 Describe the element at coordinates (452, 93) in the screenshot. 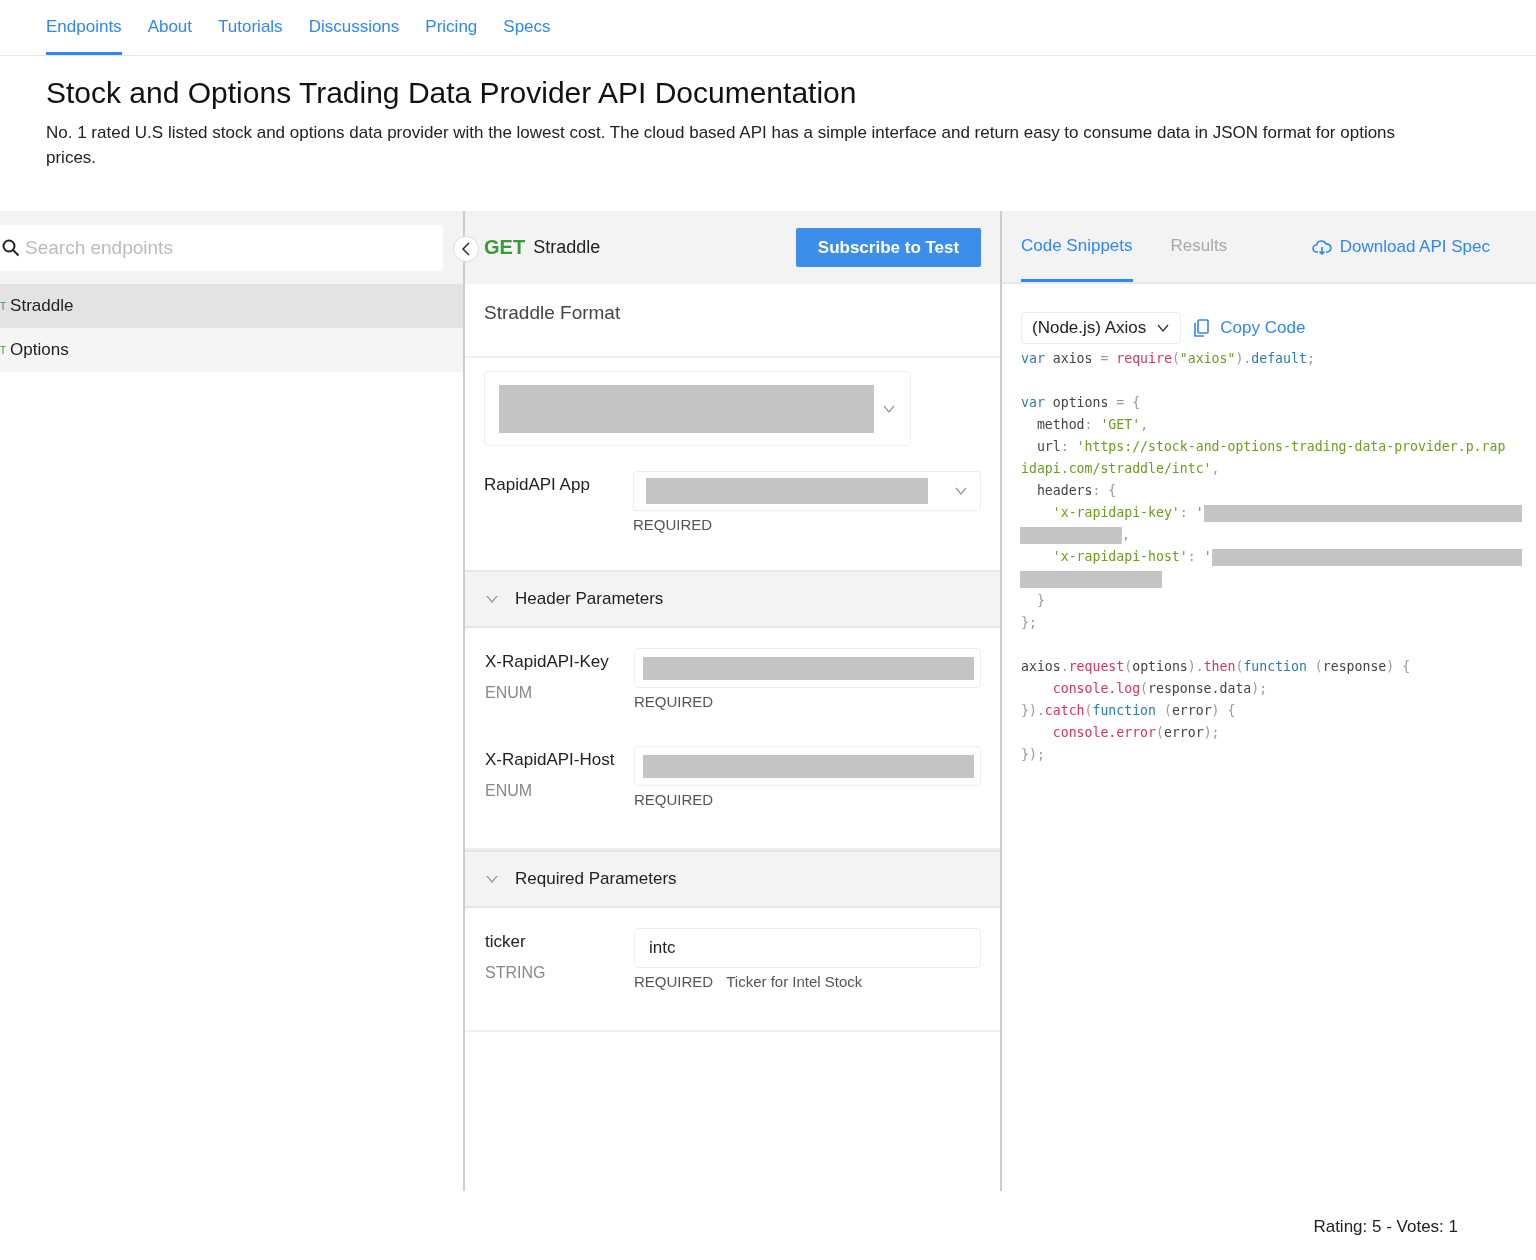

I see `page-title: Stock and Options Trading Data Provider API Documentation` at that location.